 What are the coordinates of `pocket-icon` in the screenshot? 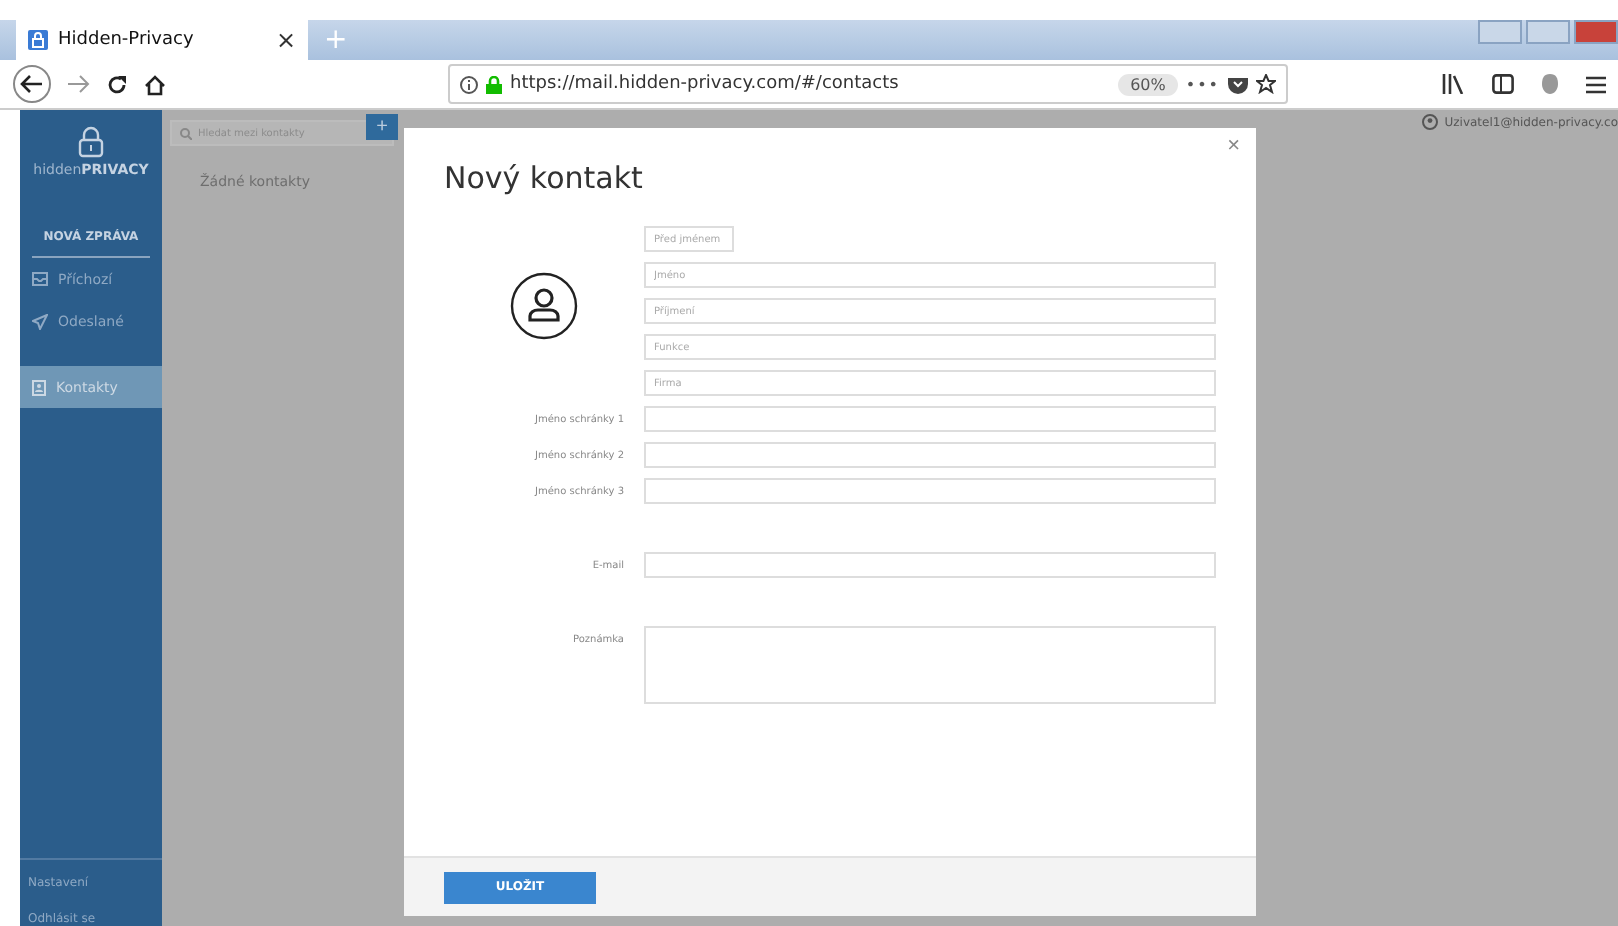 It's located at (1238, 84).